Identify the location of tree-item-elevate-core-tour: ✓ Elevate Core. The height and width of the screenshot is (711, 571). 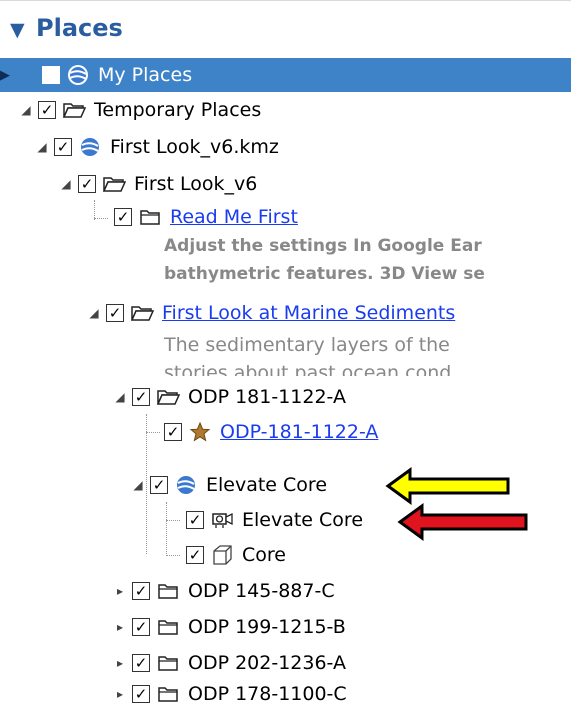
(274, 520).